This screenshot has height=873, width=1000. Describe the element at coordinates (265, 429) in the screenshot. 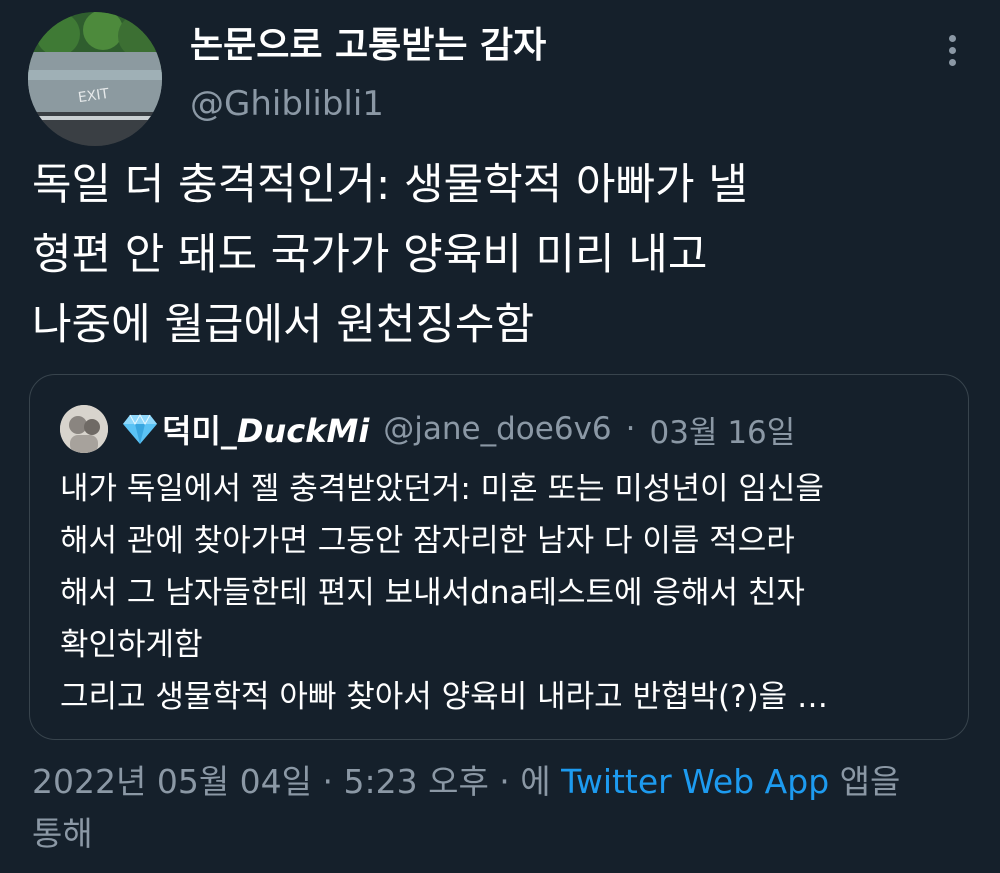

I see `quoted-author-name: 덕미_DuckMi` at that location.